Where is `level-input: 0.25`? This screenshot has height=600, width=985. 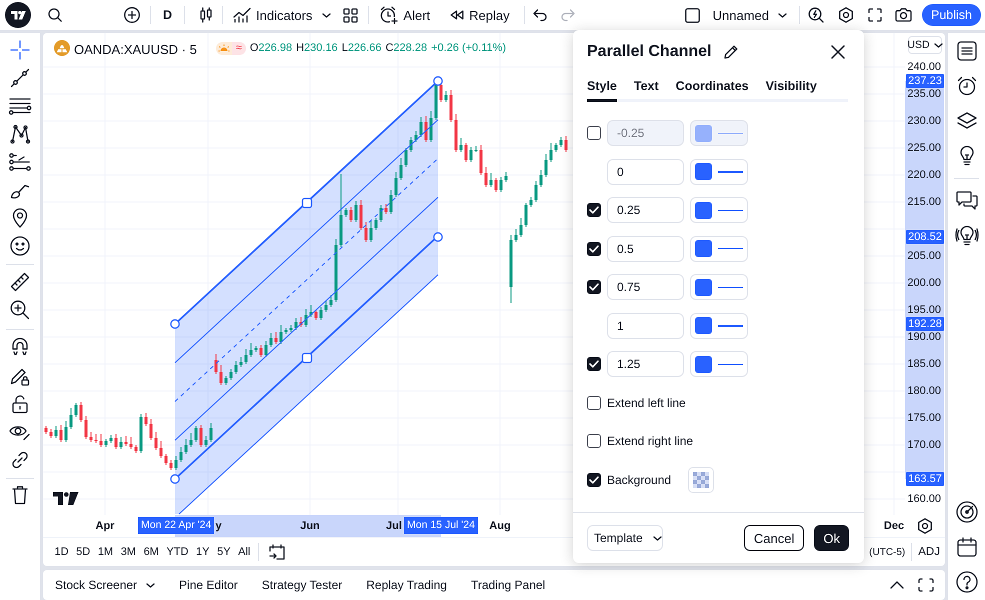 level-input: 0.25 is located at coordinates (645, 210).